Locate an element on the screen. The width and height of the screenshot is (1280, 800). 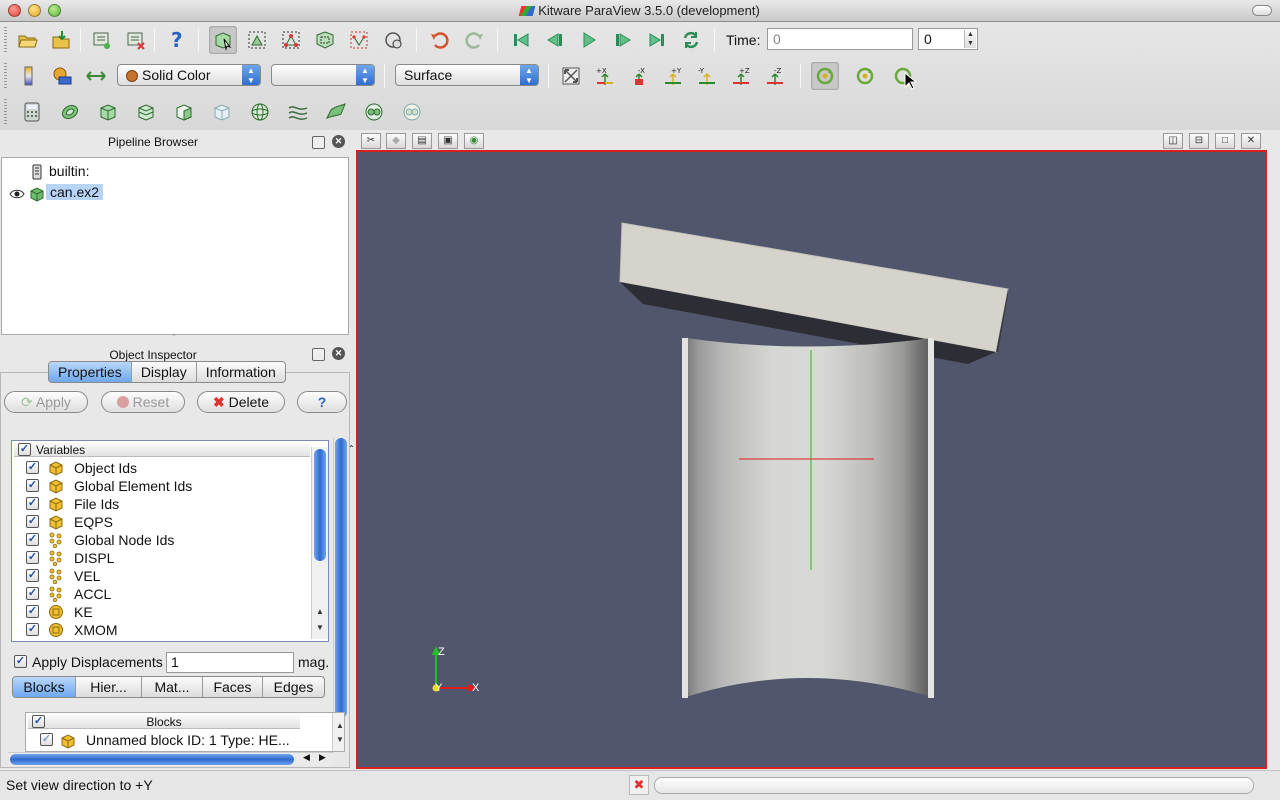
variable-row: ✓ XMOM is located at coordinates (162, 630).